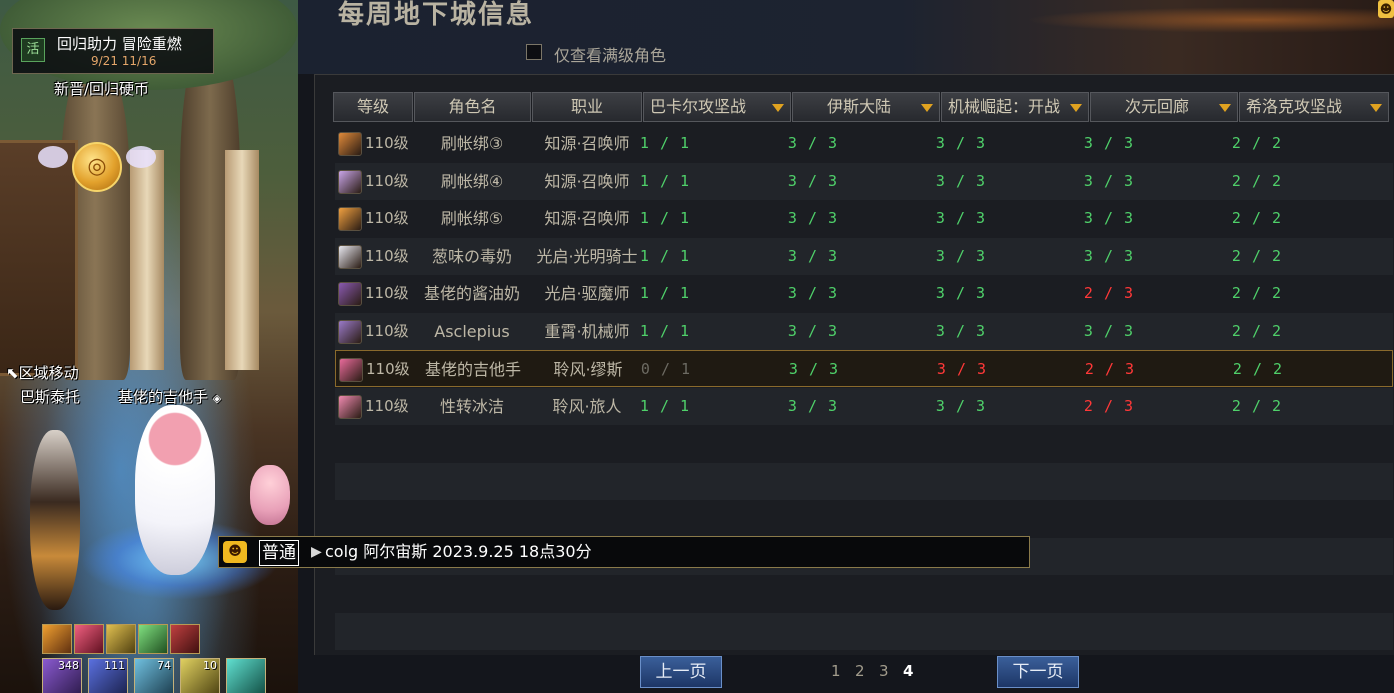 This screenshot has height=693, width=1394. I want to click on col-header-name: 角色名, so click(472, 107).